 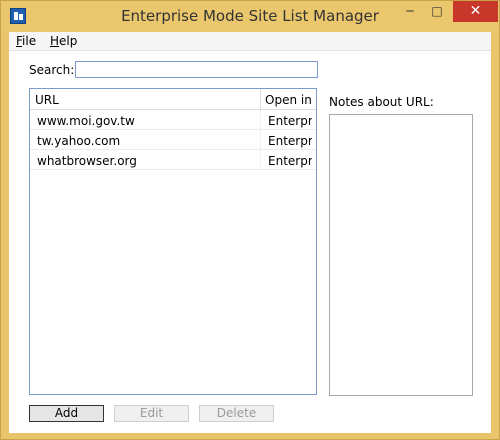 What do you see at coordinates (260, 99) in the screenshot?
I see `column-divider` at bounding box center [260, 99].